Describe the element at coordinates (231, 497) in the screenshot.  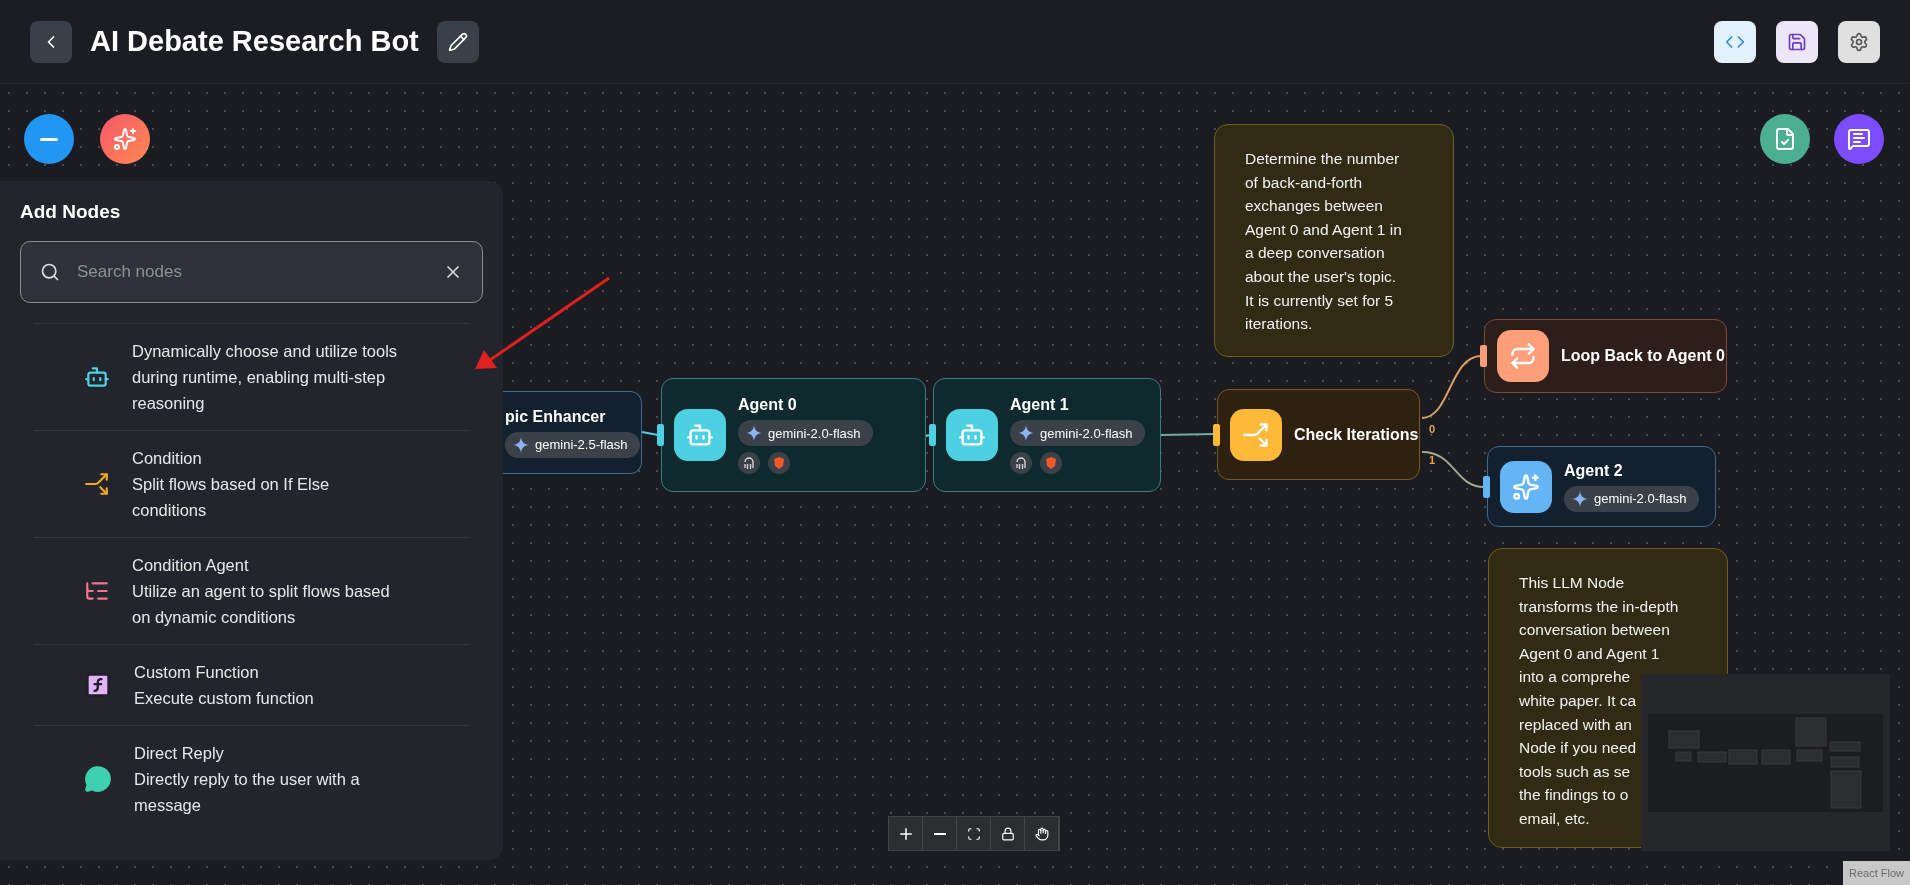
I see `item-description: Split flows based on If Else conditions` at that location.